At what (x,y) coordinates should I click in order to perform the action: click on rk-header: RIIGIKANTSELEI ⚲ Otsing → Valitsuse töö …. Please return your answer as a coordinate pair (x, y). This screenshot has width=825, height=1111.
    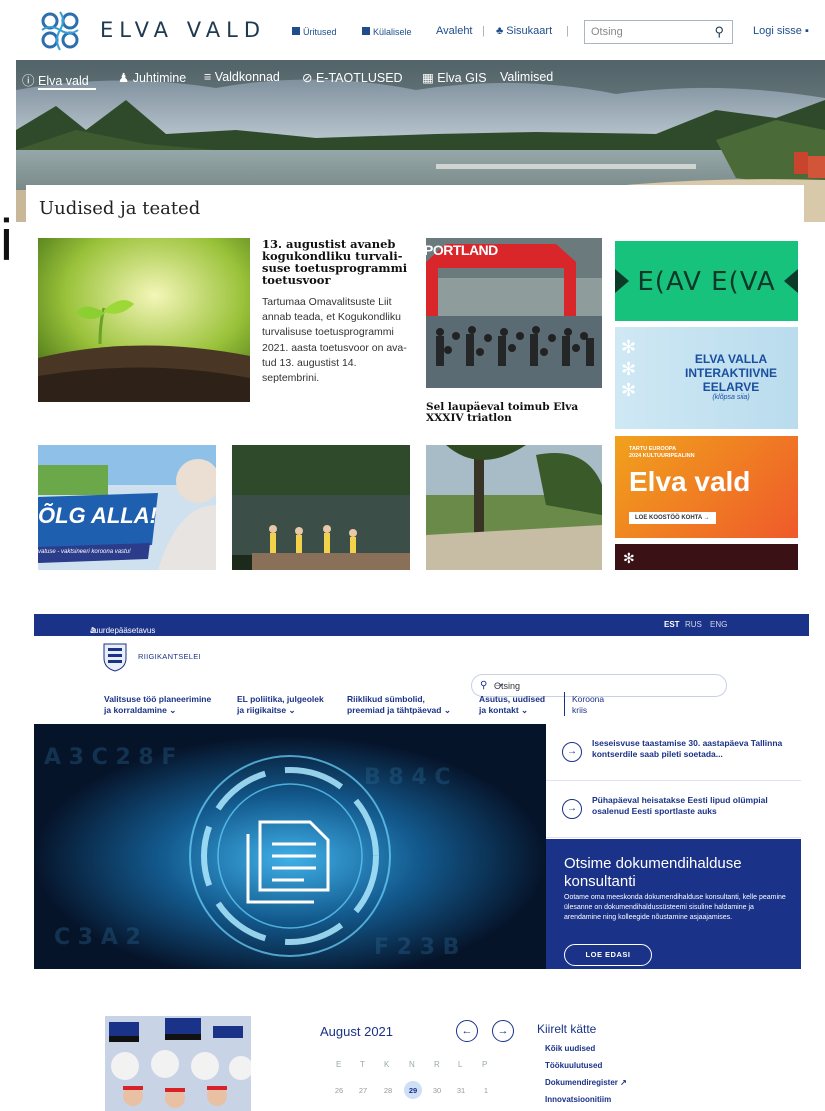
    Looking at the image, I should click on (421, 680).